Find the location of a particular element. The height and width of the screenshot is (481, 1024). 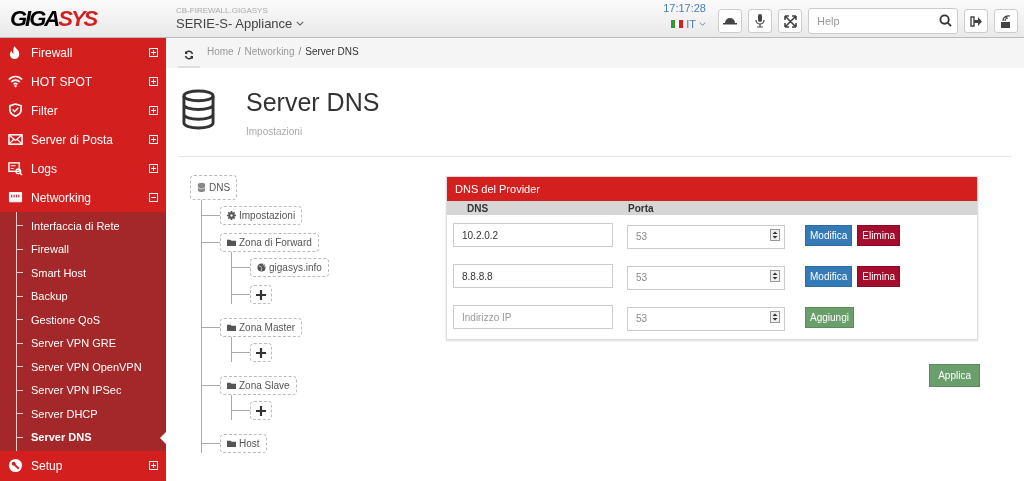

page-subtitle: Impostazioni is located at coordinates (275, 132).